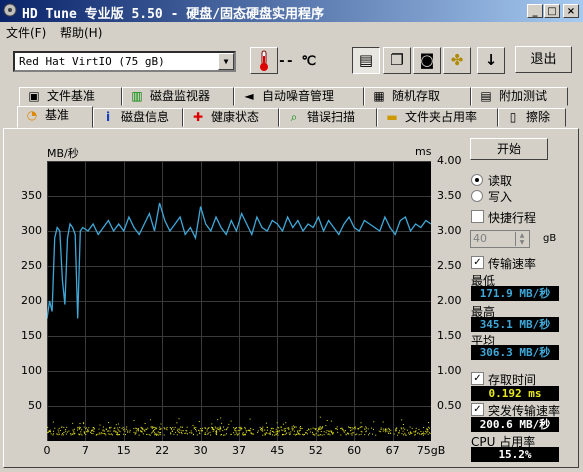  I want to click on close-button: ×, so click(571, 11).